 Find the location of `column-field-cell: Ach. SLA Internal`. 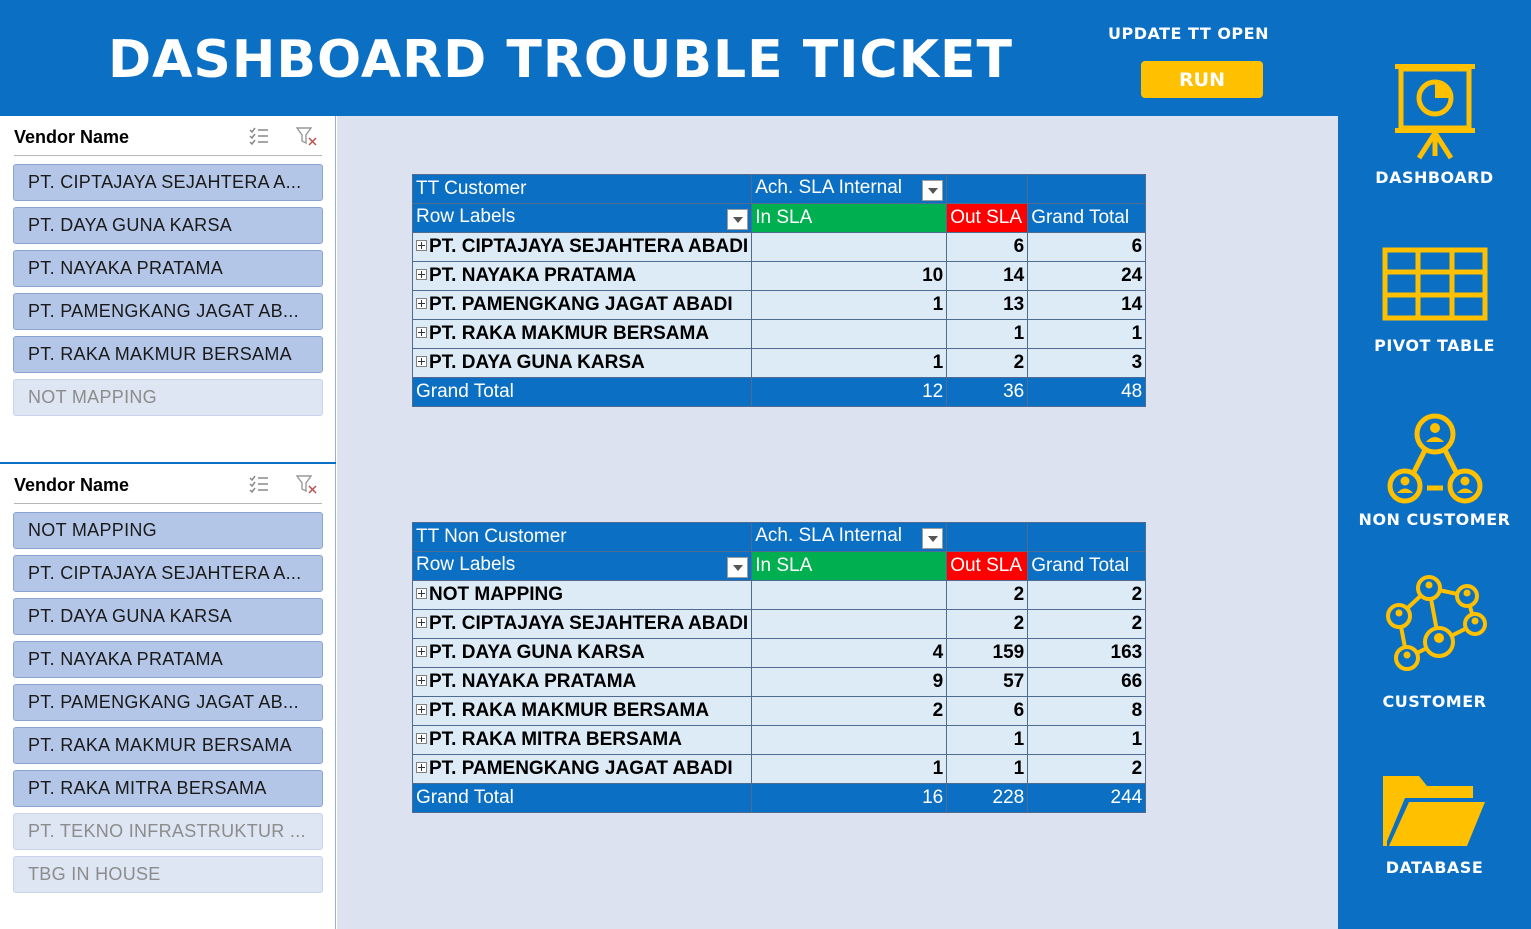

column-field-cell: Ach. SLA Internal is located at coordinates (849, 537).